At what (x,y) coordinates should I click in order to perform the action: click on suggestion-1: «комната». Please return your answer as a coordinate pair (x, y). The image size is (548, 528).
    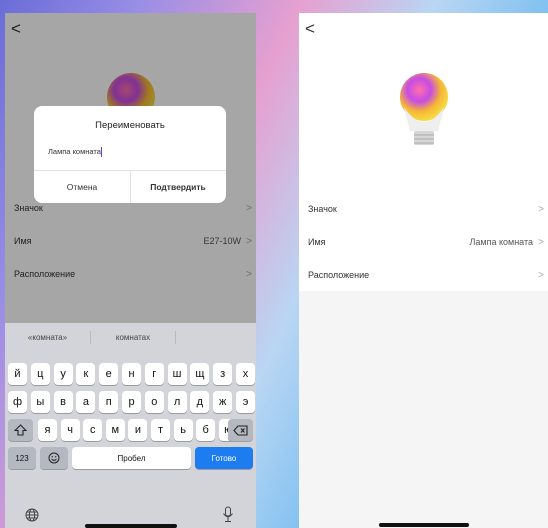
    Looking at the image, I should click on (47, 337).